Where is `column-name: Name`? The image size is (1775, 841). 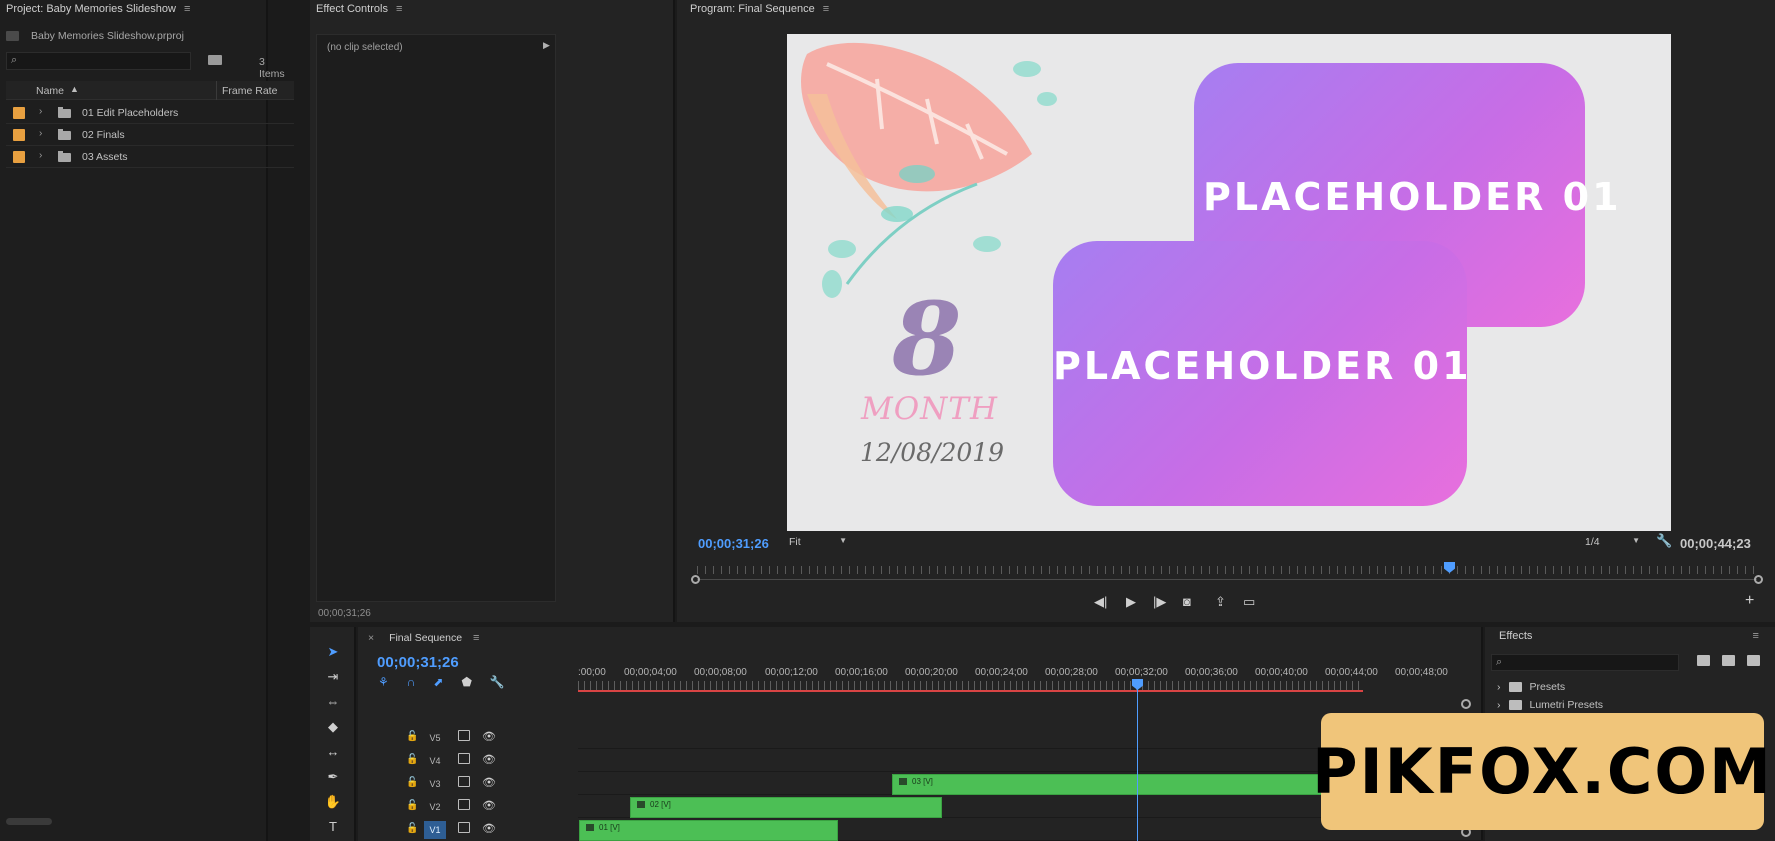 column-name: Name is located at coordinates (50, 91).